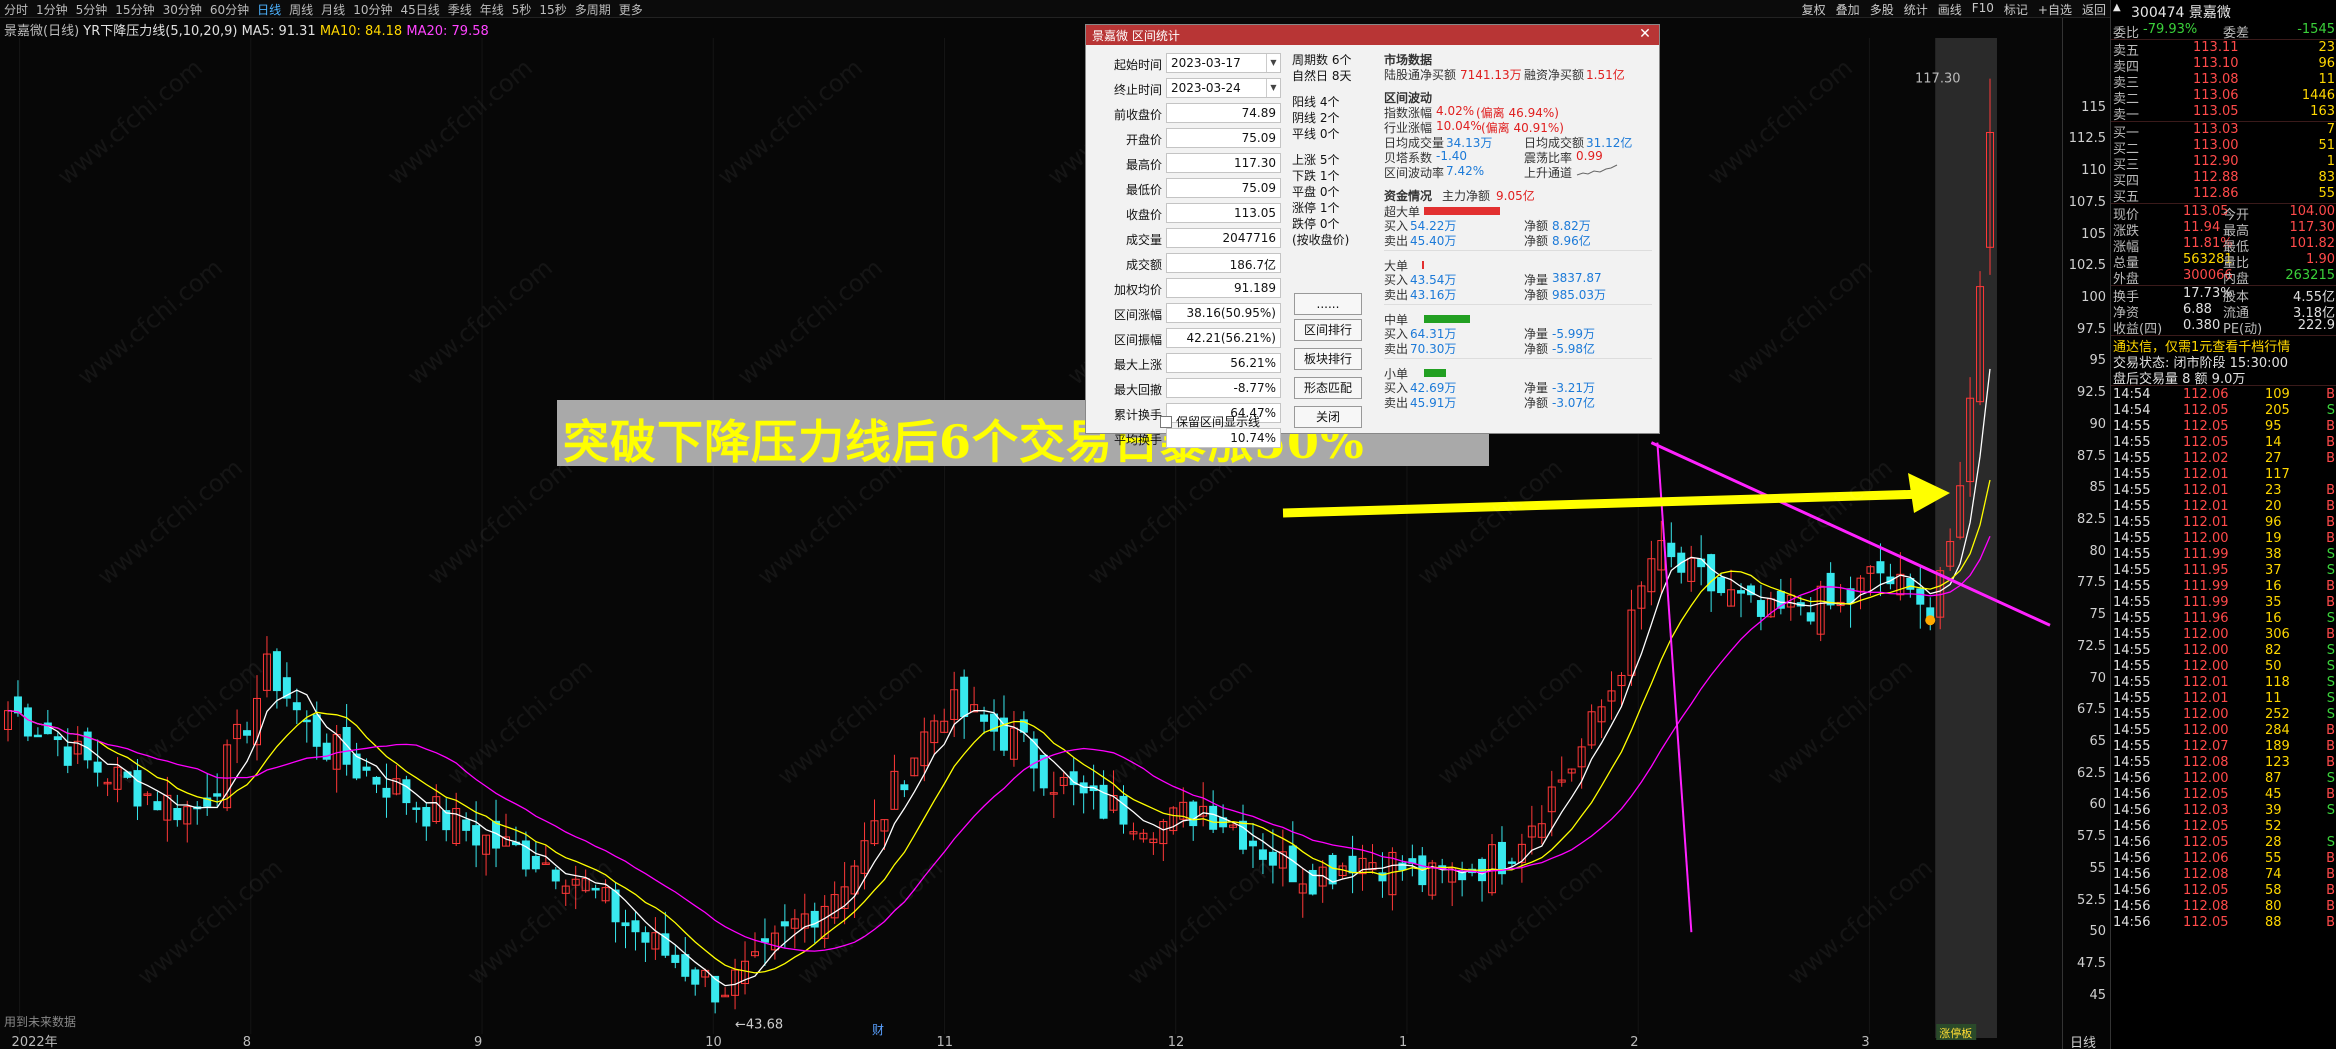 This screenshot has width=2336, height=1049. I want to click on tick-volume: 189, so click(2277, 746).